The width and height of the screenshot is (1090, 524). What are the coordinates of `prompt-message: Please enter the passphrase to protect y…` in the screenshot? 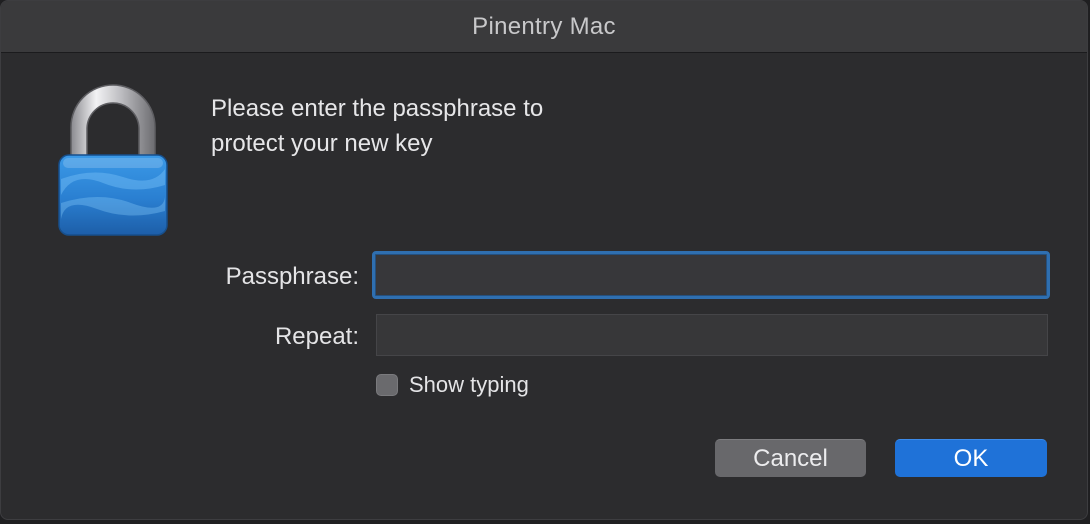 It's located at (511, 126).